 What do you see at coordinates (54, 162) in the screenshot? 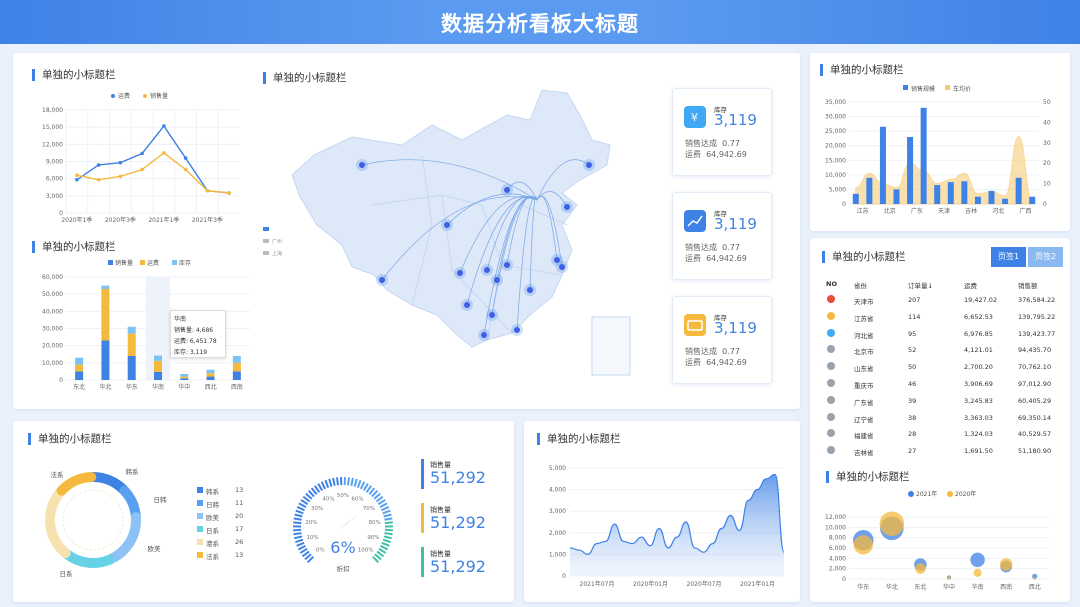
I see `y-tick-label: 9,000` at bounding box center [54, 162].